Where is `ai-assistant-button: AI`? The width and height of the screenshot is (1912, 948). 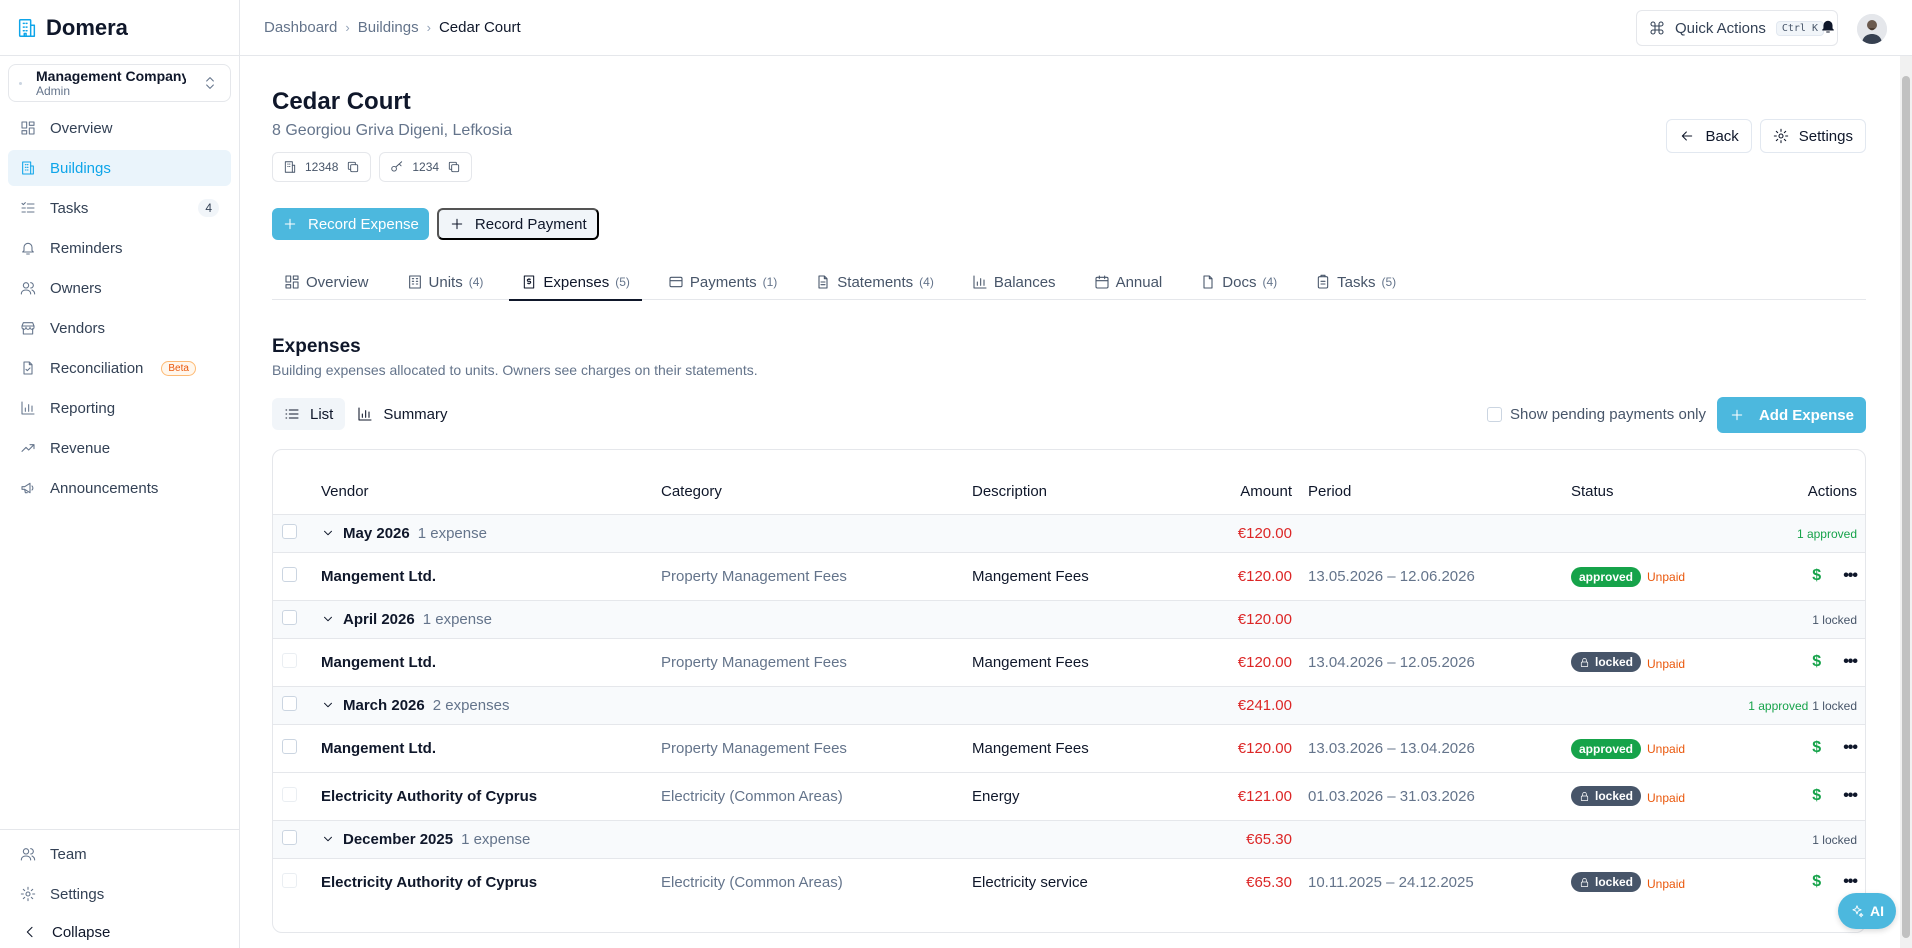
ai-assistant-button: AI is located at coordinates (1867, 911).